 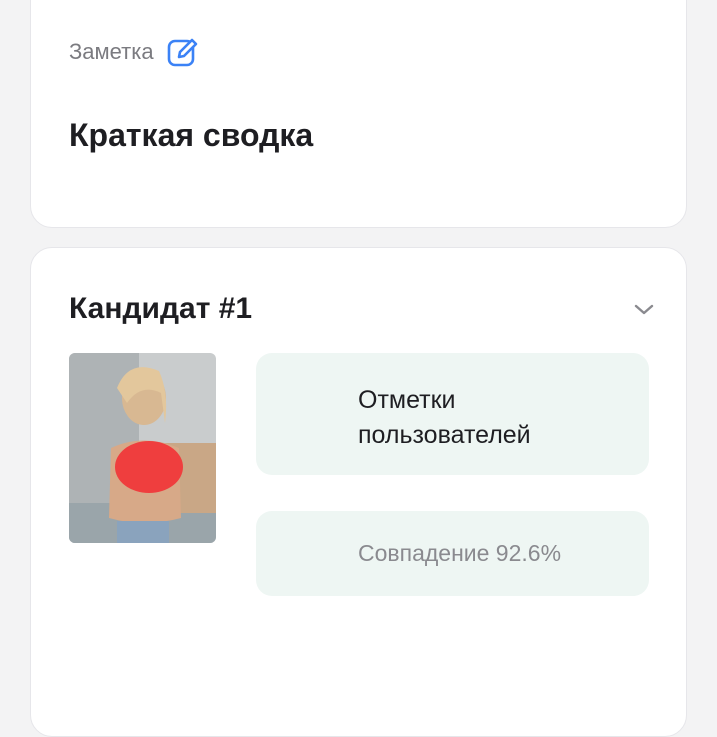 I want to click on chevron-down-icon, so click(x=644, y=309).